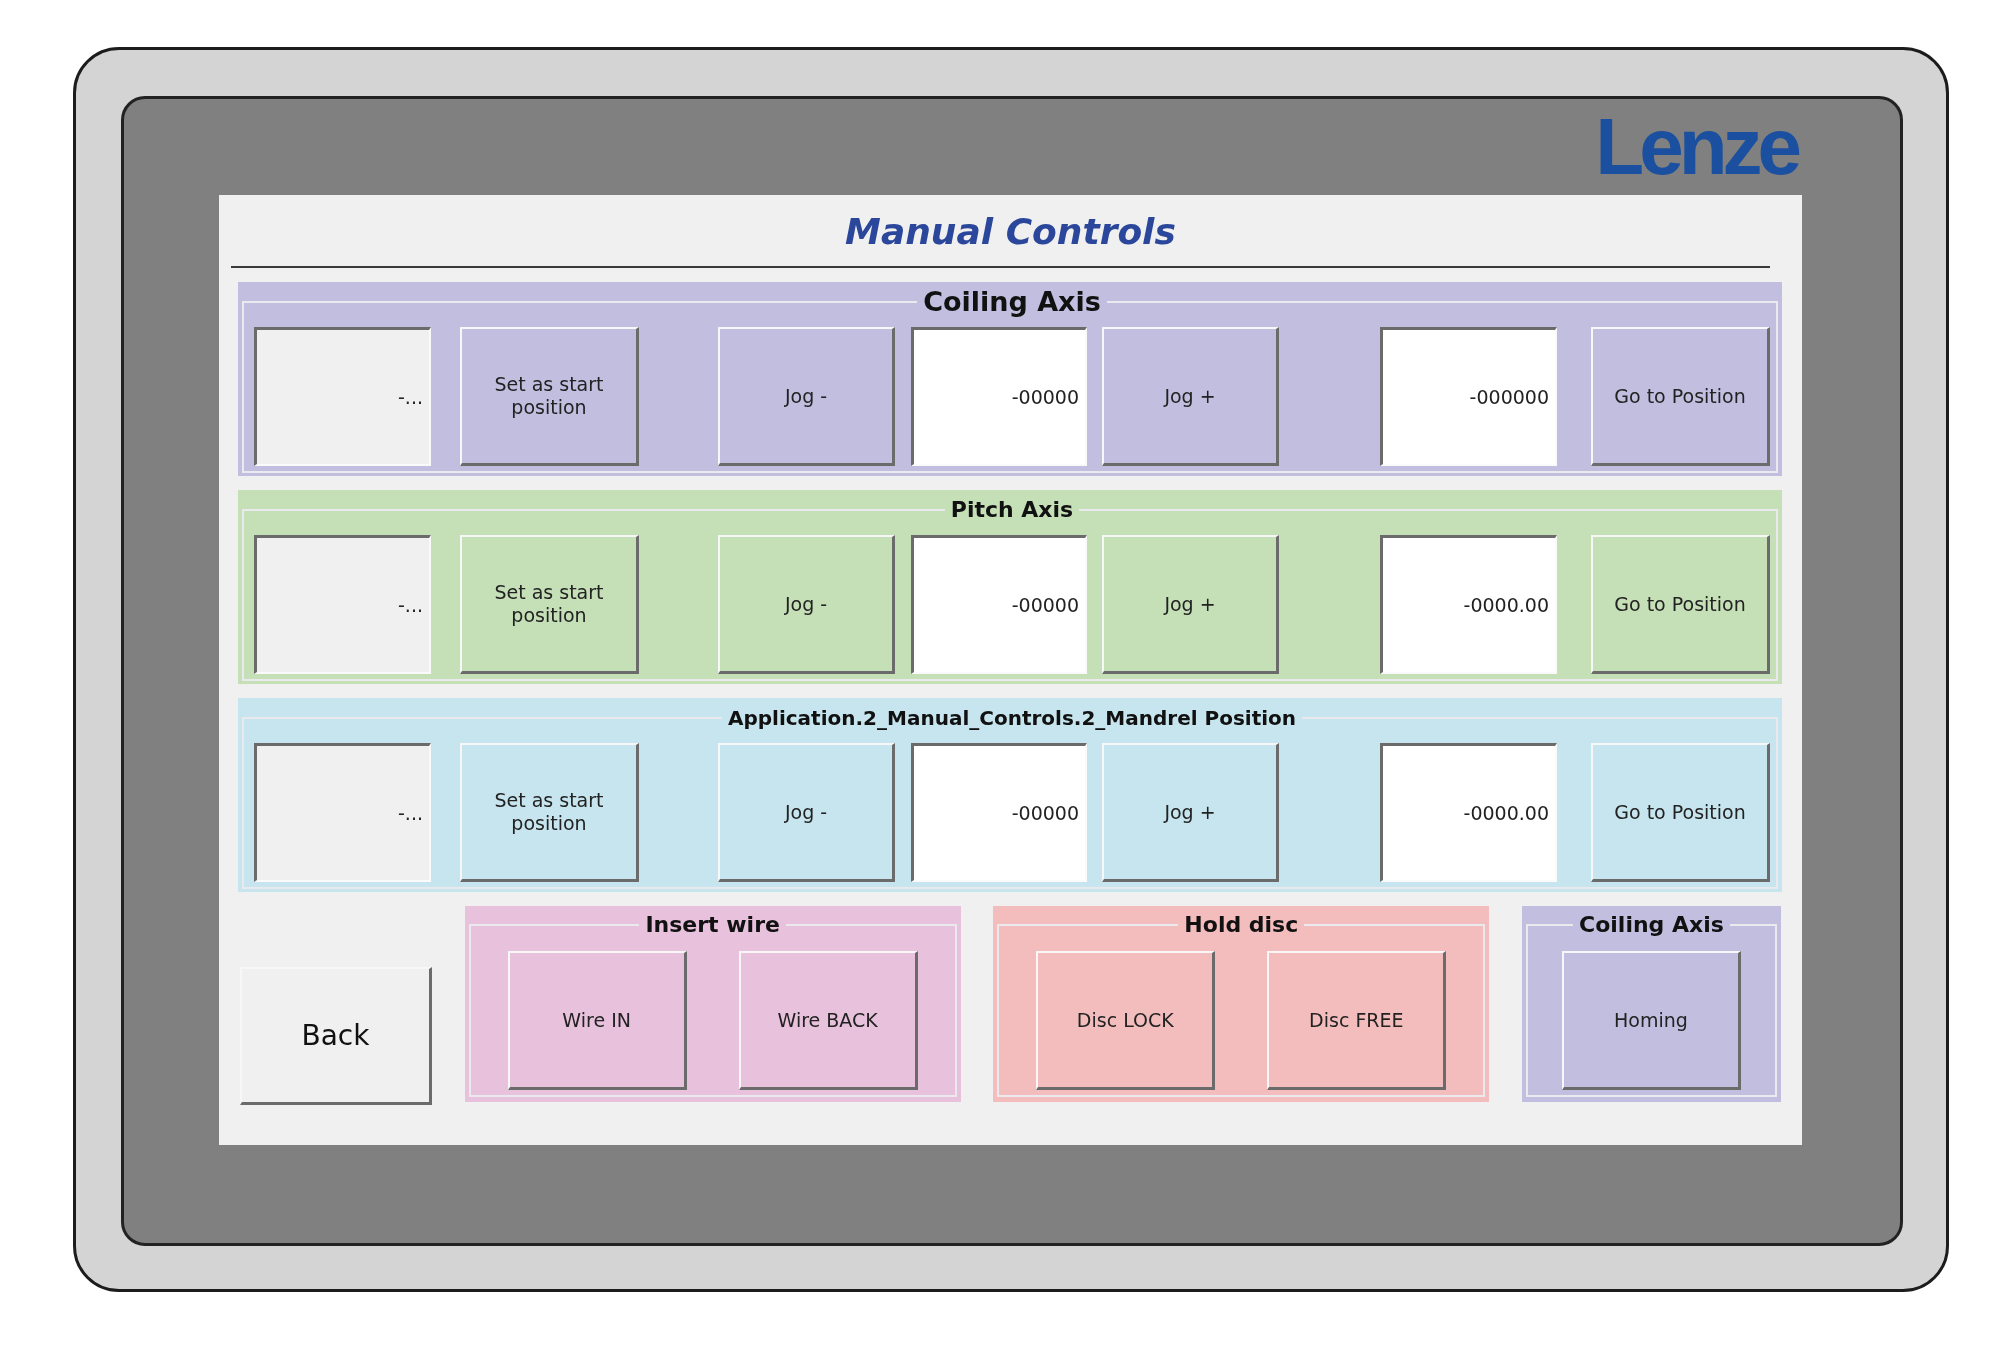  Describe the element at coordinates (1651, 1020) in the screenshot. I see `action-button: Homing` at that location.